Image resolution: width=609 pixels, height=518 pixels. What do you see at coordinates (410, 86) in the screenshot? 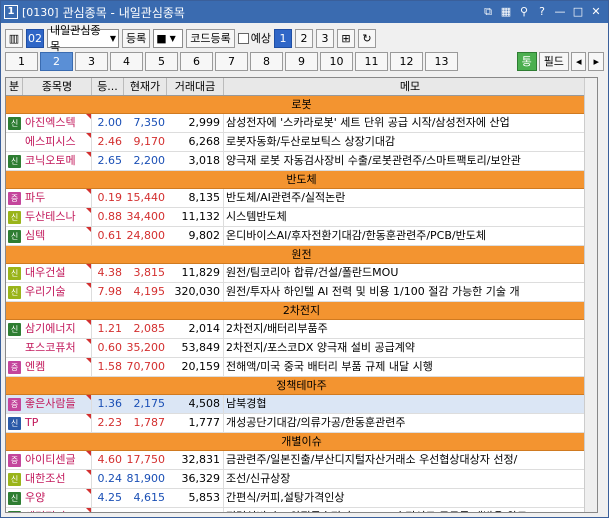
I see `col-memo: 메모` at bounding box center [410, 86].